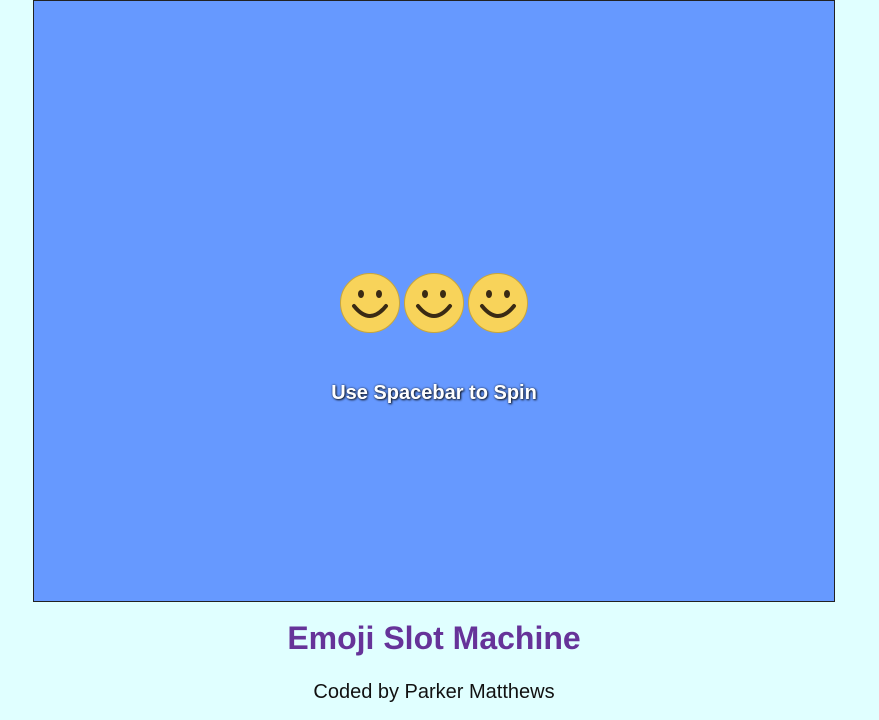  I want to click on spin-instruction: Use Spacebar to Spin, so click(434, 393).